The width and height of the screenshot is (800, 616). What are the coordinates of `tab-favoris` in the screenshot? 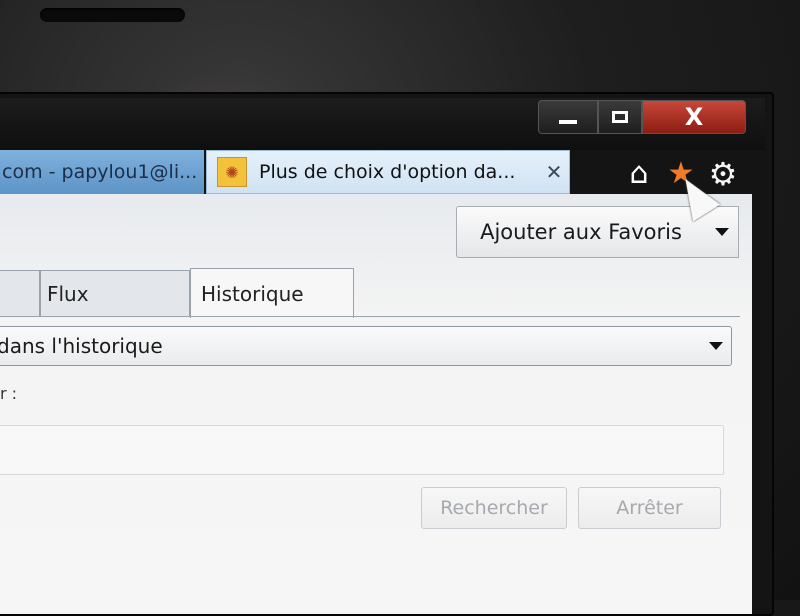 It's located at (20, 293).